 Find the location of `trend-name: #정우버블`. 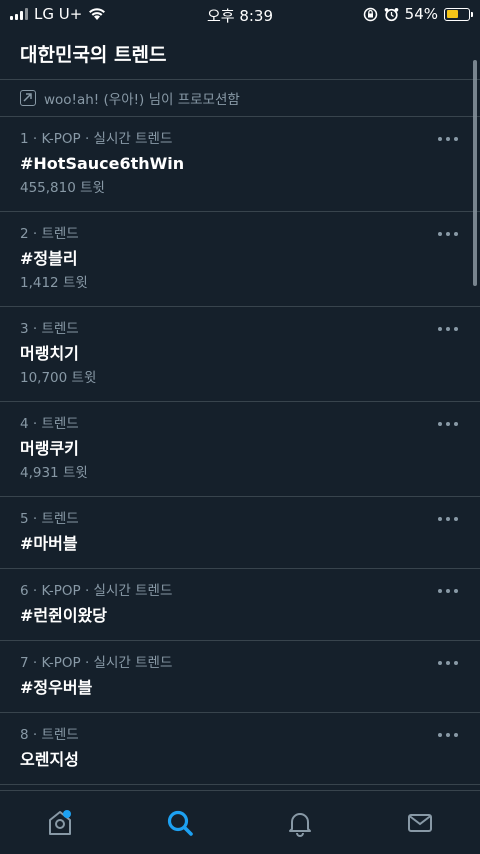

trend-name: #정우버블 is located at coordinates (56, 687).